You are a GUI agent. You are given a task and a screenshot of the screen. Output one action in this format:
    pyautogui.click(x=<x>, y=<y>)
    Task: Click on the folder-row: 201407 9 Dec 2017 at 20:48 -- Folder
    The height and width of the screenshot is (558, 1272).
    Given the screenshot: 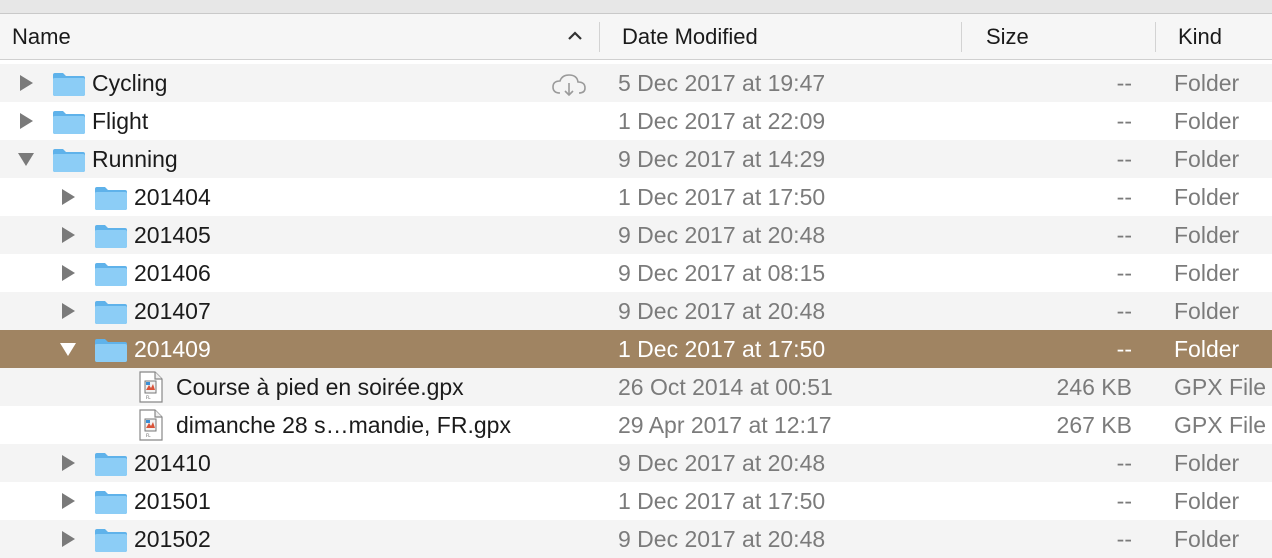 What is the action you would take?
    pyautogui.click(x=636, y=311)
    